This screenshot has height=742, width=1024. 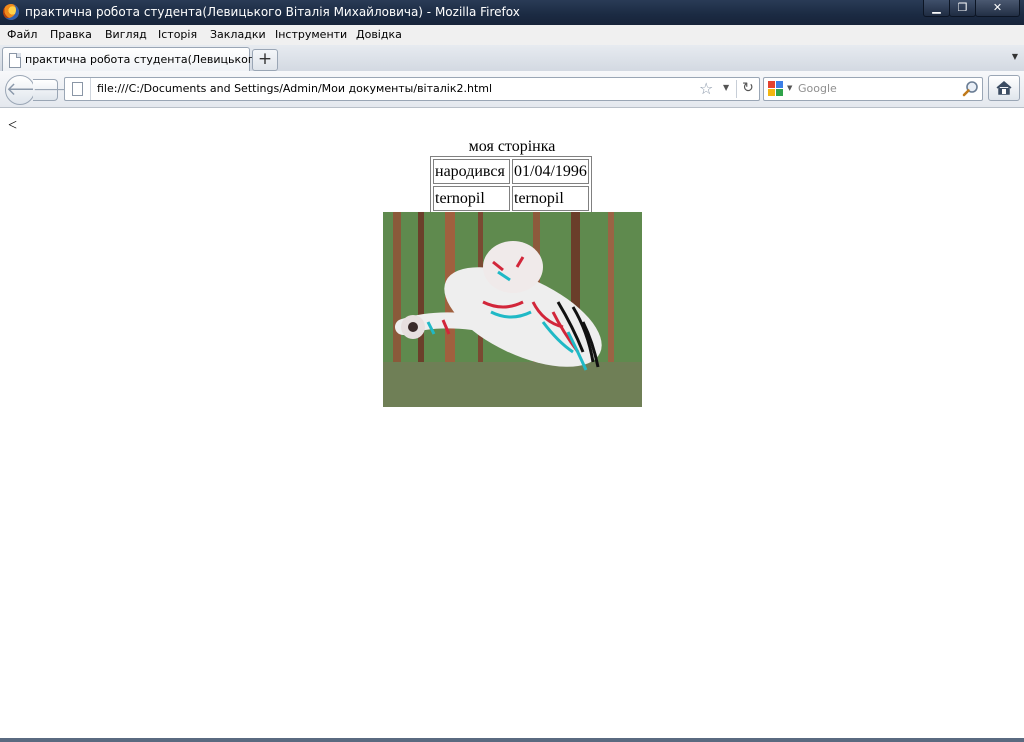 I want to click on tiger-illustration, so click(x=512, y=309).